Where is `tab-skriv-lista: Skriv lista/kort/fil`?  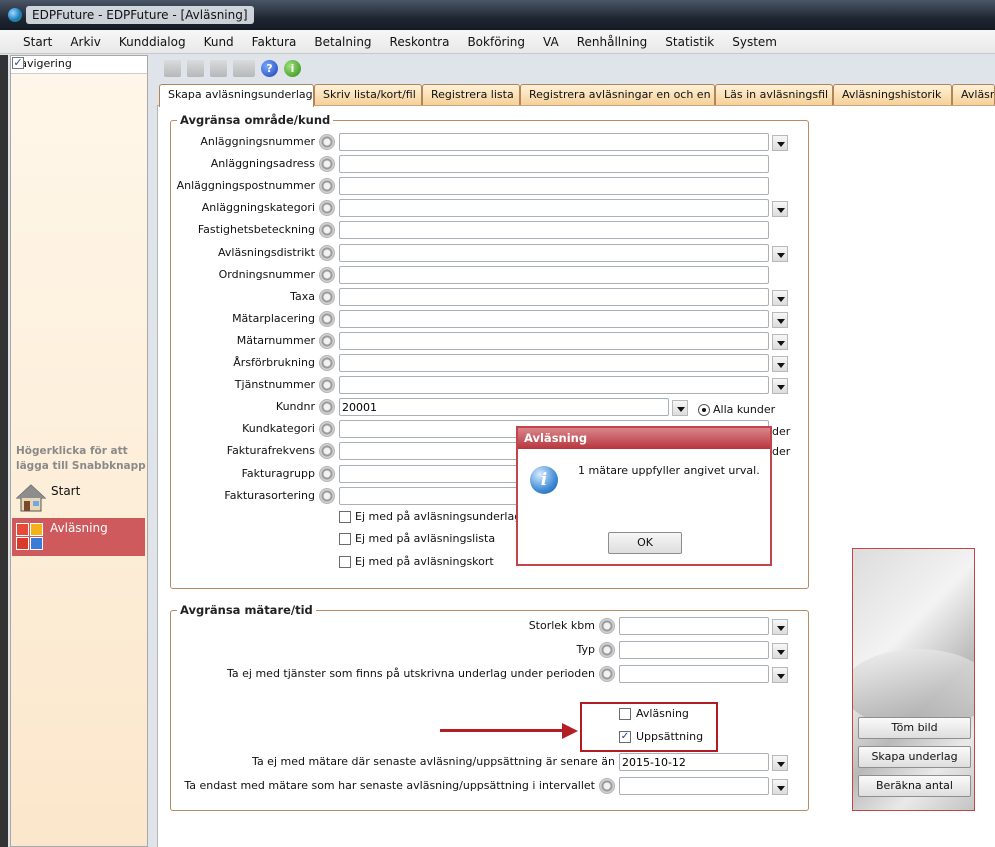
tab-skriv-lista: Skriv lista/kort/fil is located at coordinates (368, 95).